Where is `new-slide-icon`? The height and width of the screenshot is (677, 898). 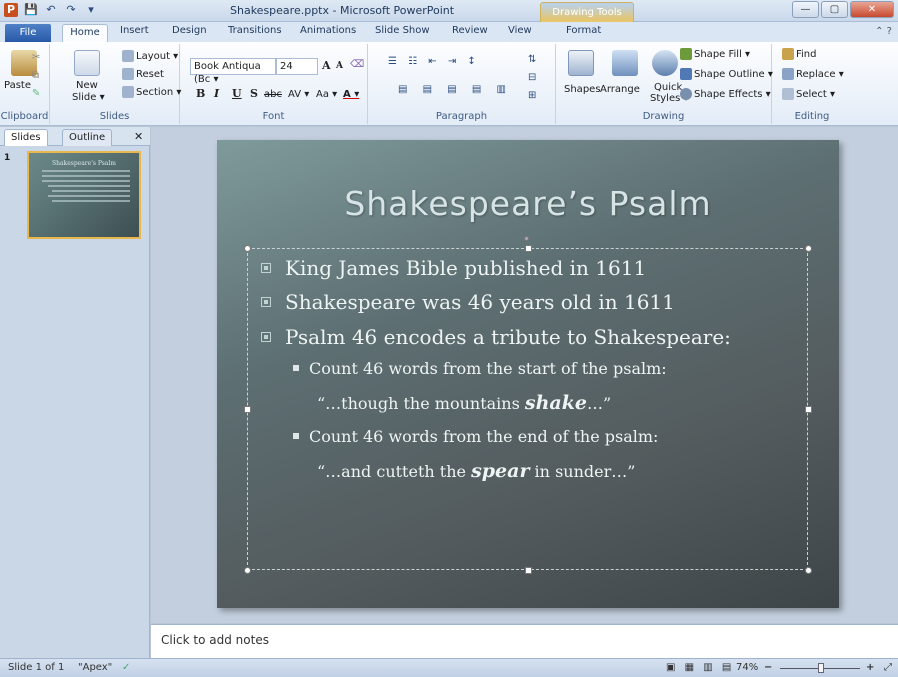 new-slide-icon is located at coordinates (87, 63).